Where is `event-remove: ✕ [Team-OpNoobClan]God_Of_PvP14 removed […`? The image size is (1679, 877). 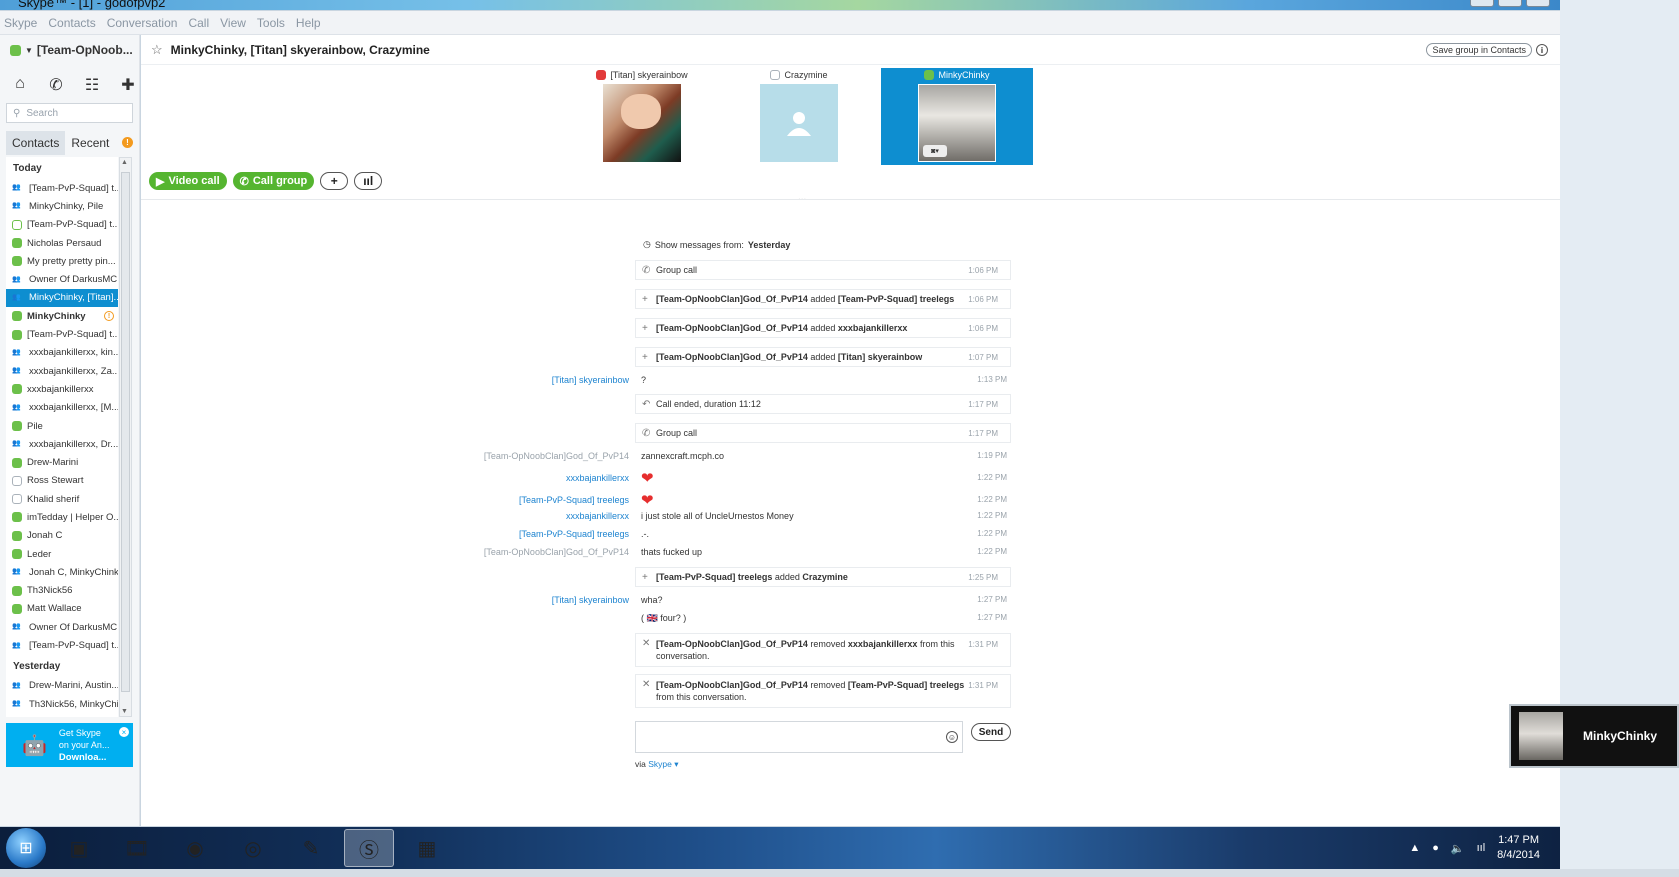 event-remove: ✕ [Team-OpNoobClan]God_Of_PvP14 removed [… is located at coordinates (823, 691).